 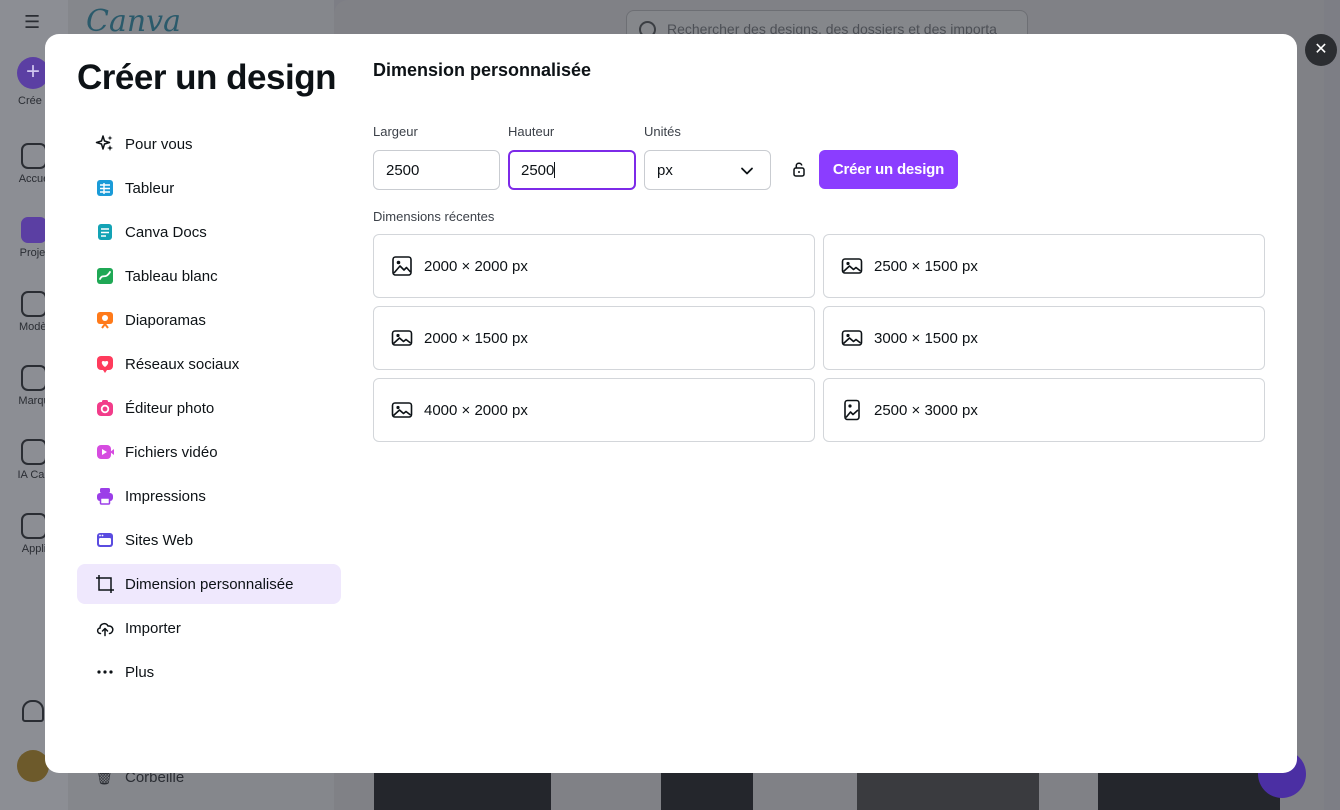 I want to click on video-icon, so click(x=105, y=452).